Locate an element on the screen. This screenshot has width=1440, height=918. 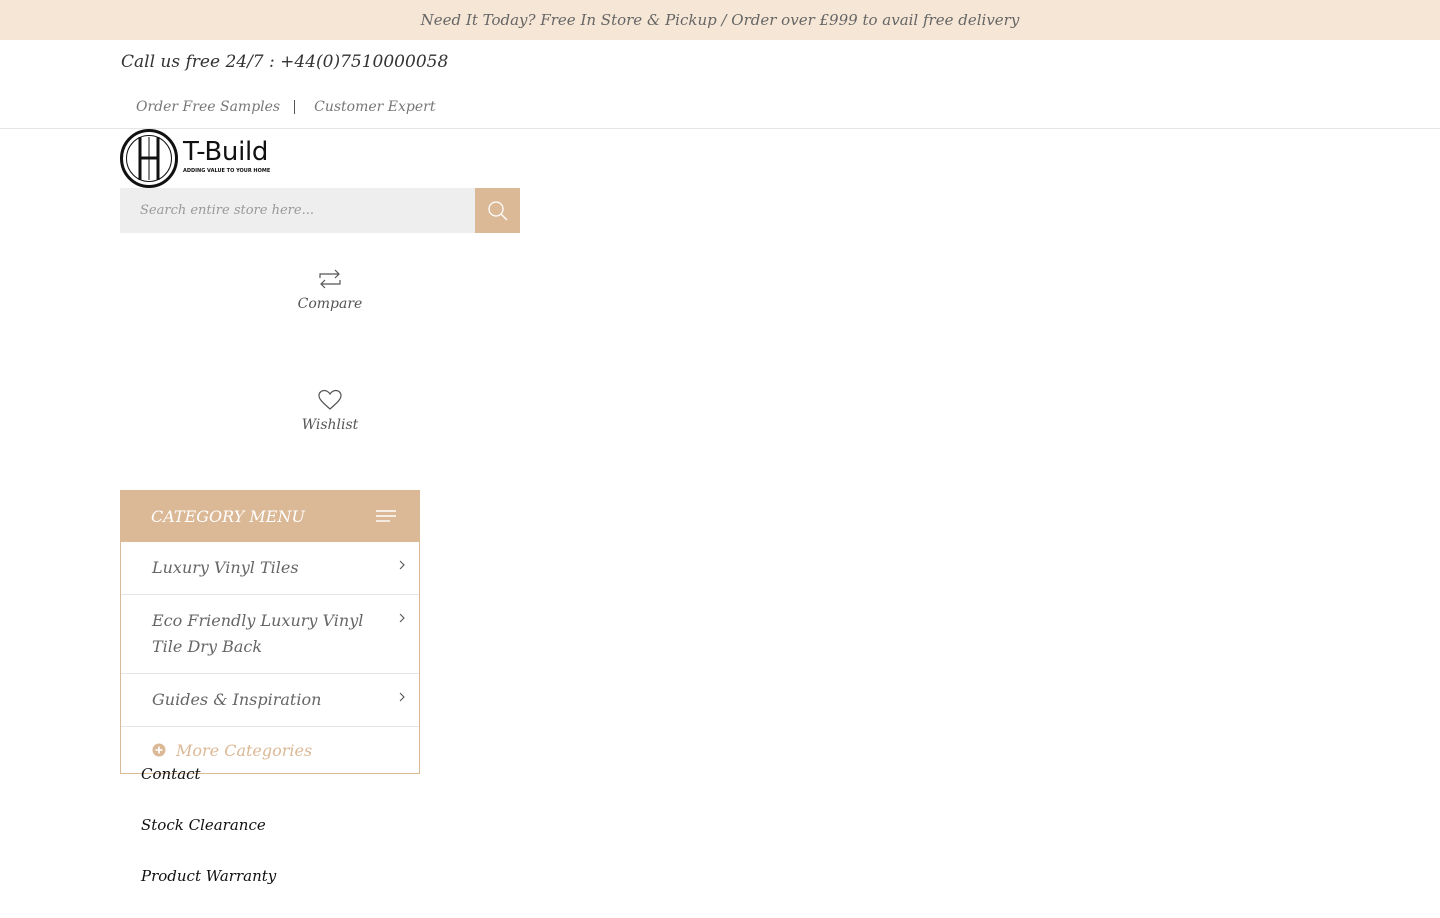
nav-link-contact: Contact is located at coordinates (208, 790).